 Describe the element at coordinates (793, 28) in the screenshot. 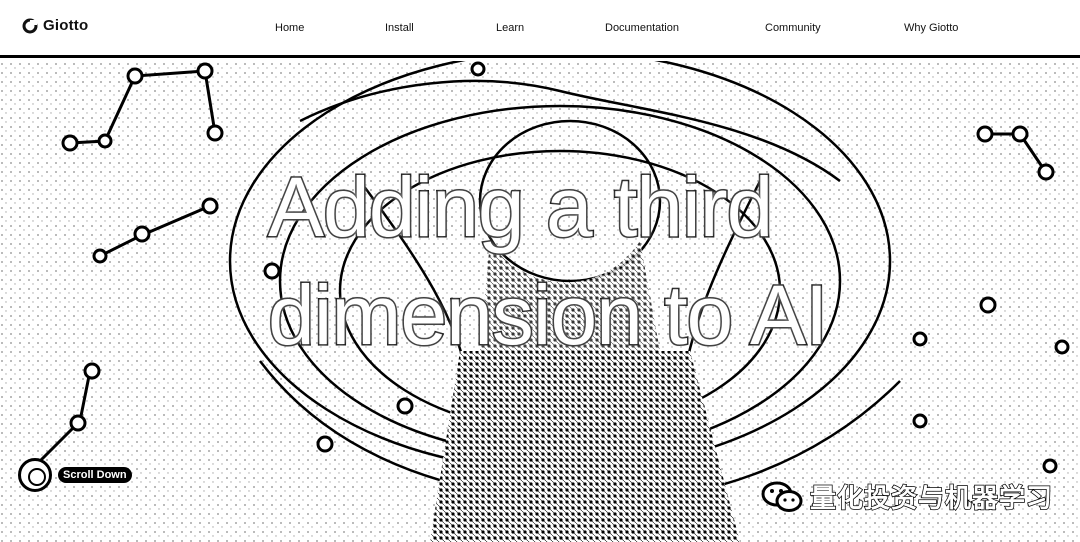

I see `nav-community: Community` at that location.